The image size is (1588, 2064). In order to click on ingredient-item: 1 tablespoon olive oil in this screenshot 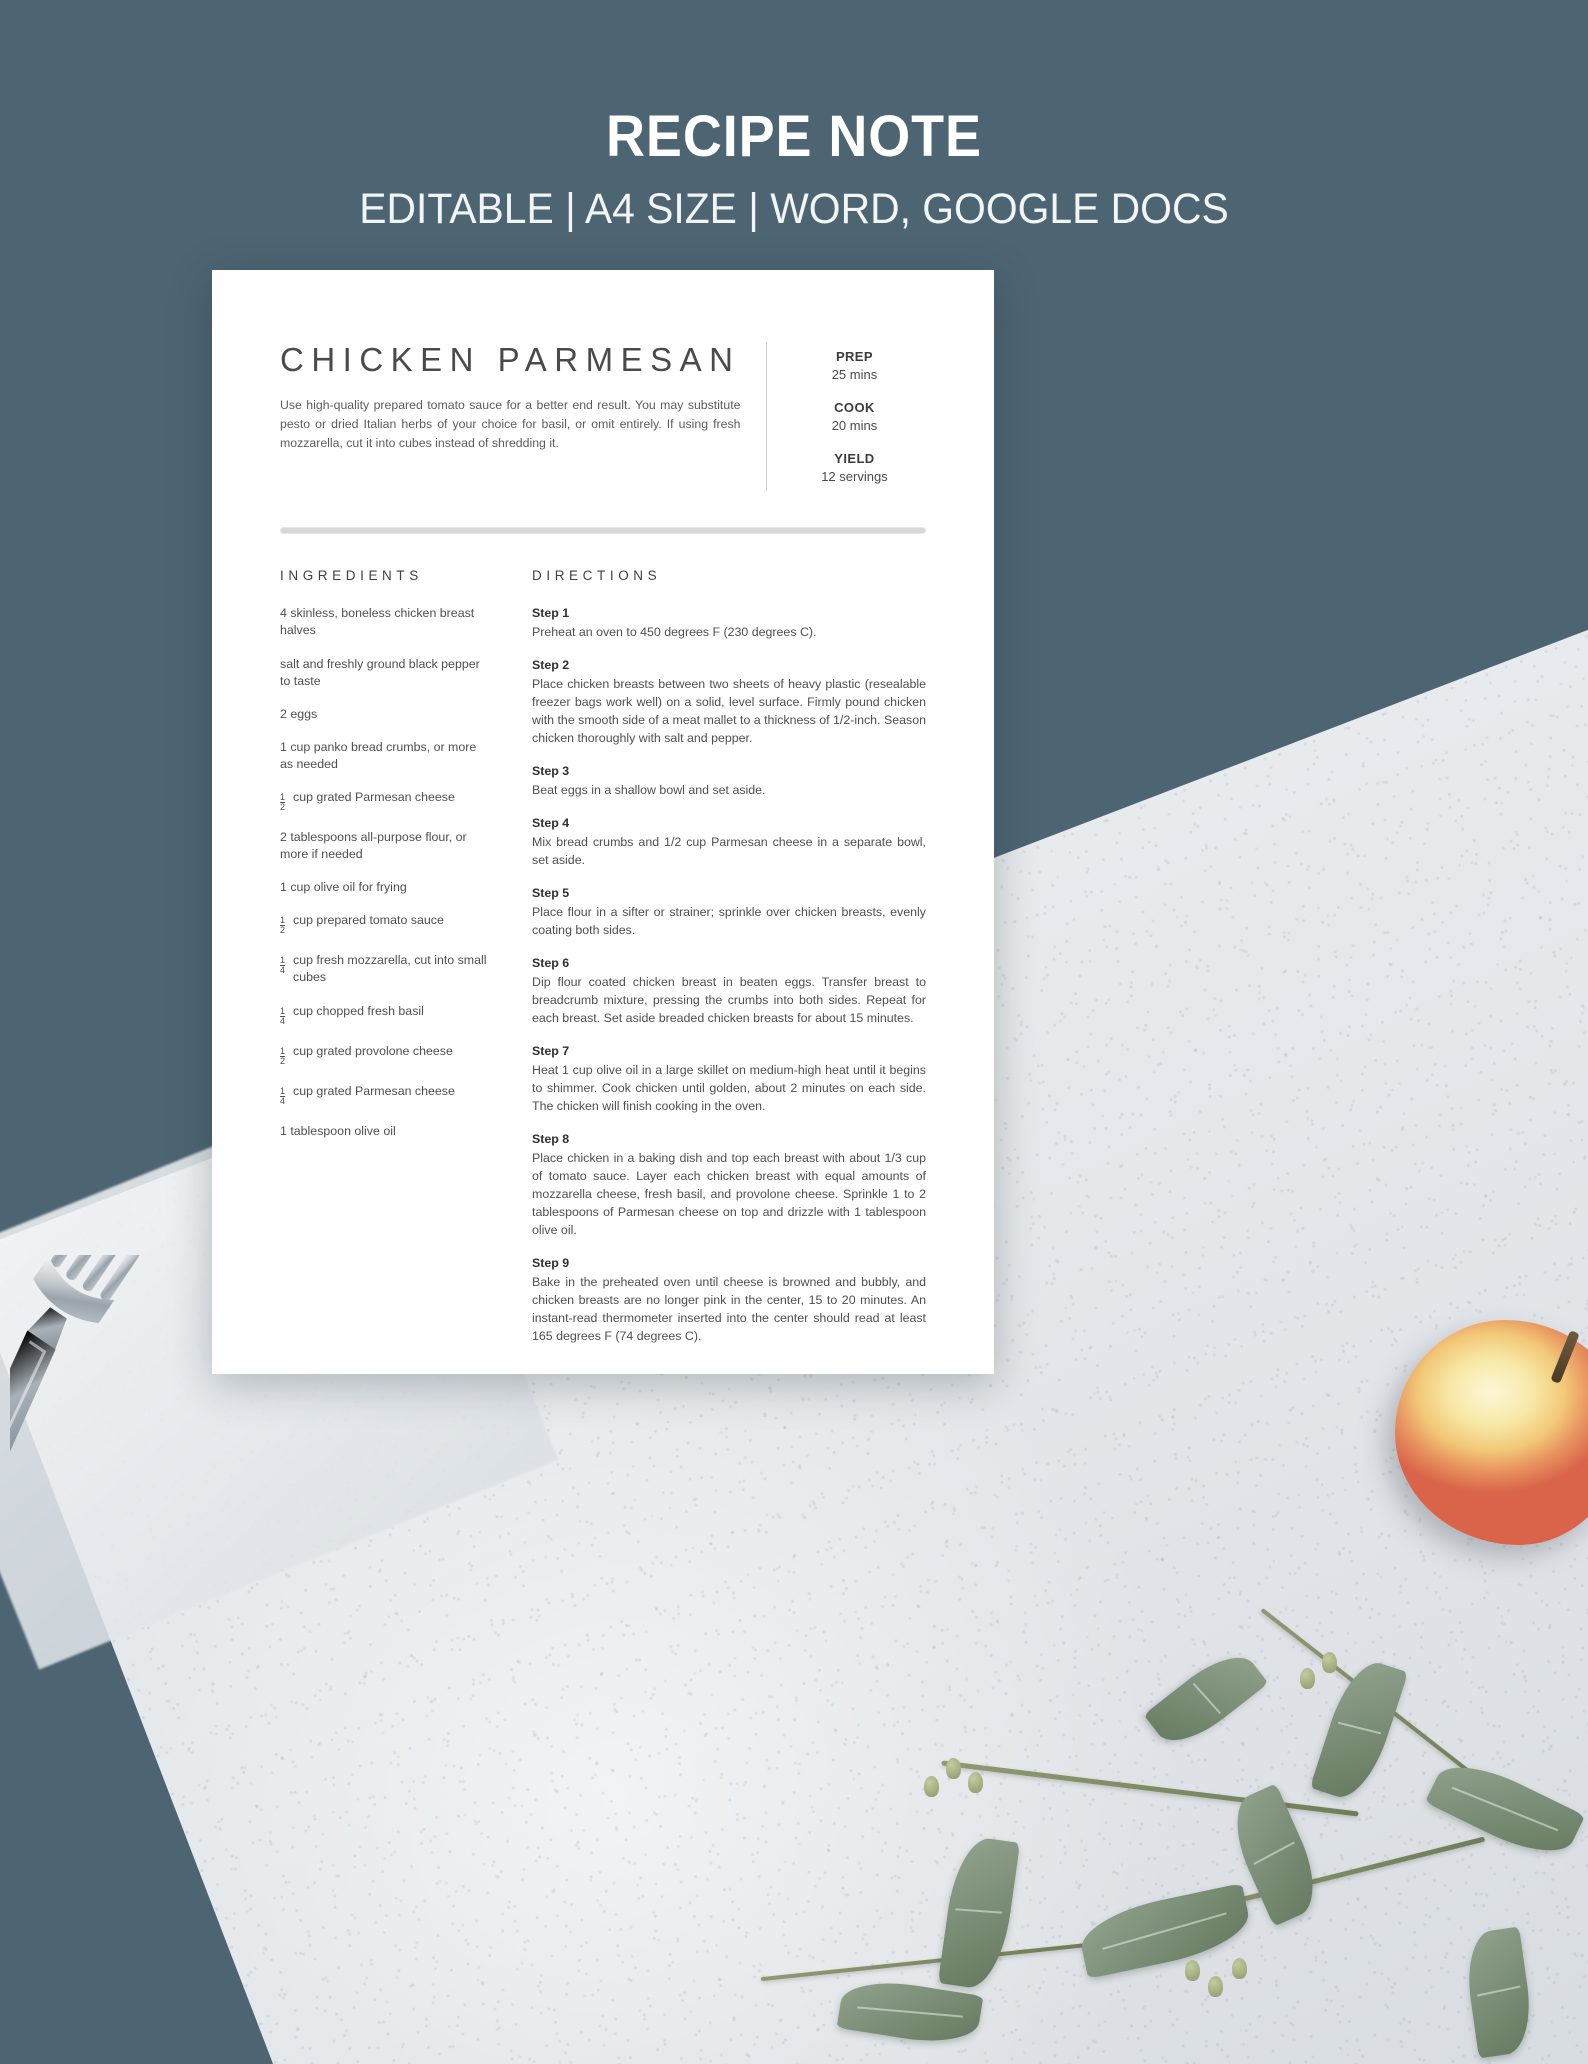, I will do `click(384, 1131)`.